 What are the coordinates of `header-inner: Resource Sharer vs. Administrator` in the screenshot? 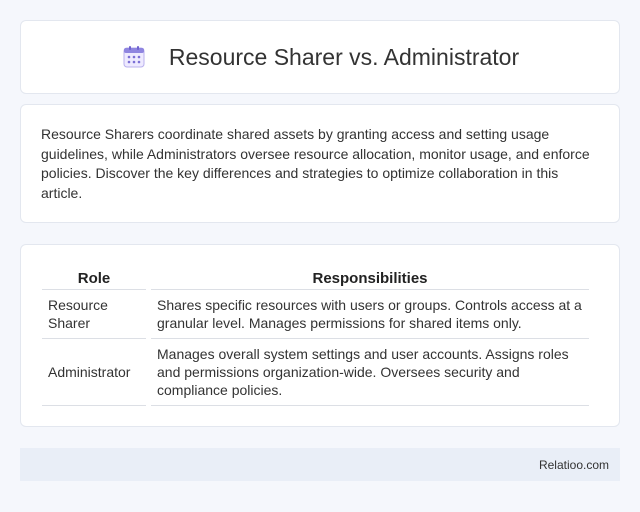 It's located at (320, 57).